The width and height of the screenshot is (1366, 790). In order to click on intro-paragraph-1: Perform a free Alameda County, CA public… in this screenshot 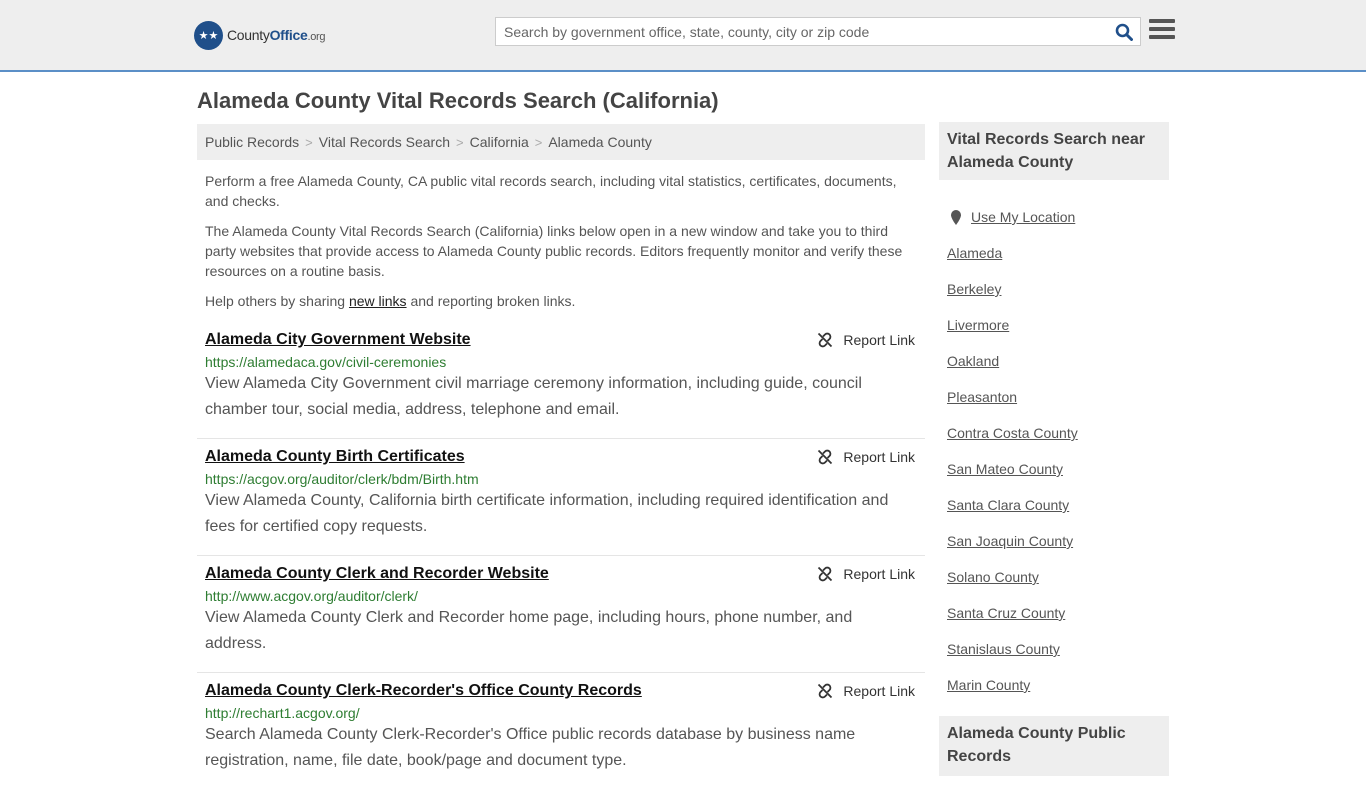, I will do `click(551, 191)`.